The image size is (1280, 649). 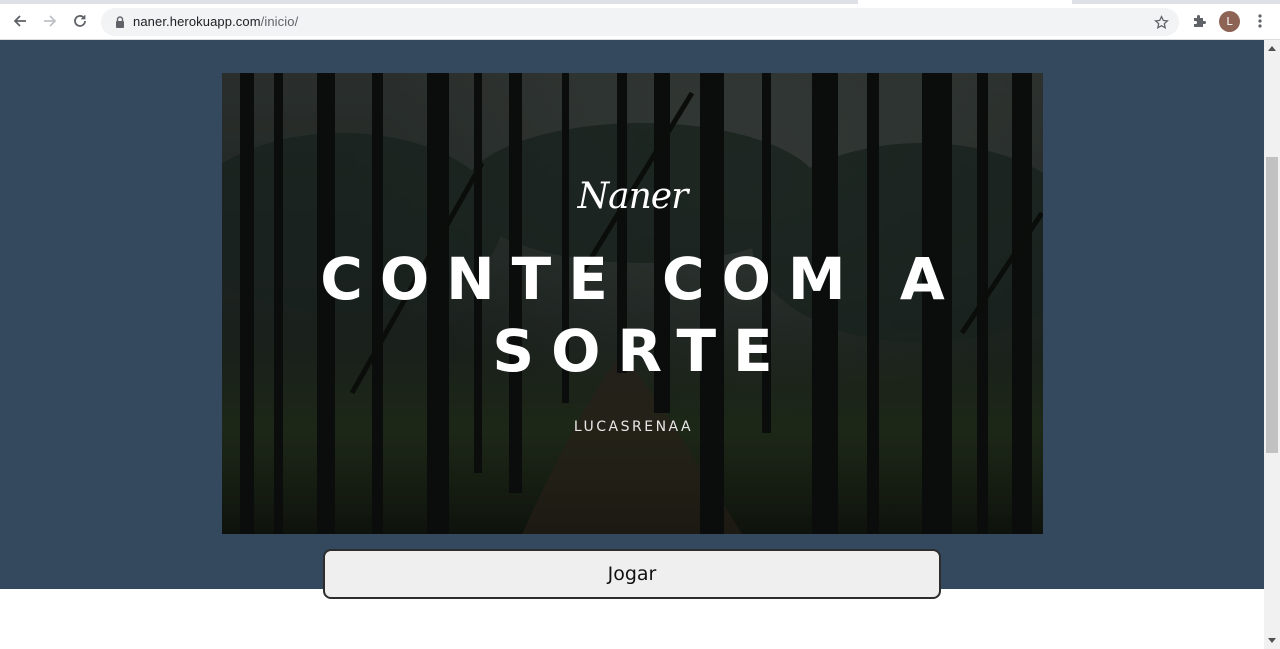 I want to click on extensions-button, so click(x=1200, y=21).